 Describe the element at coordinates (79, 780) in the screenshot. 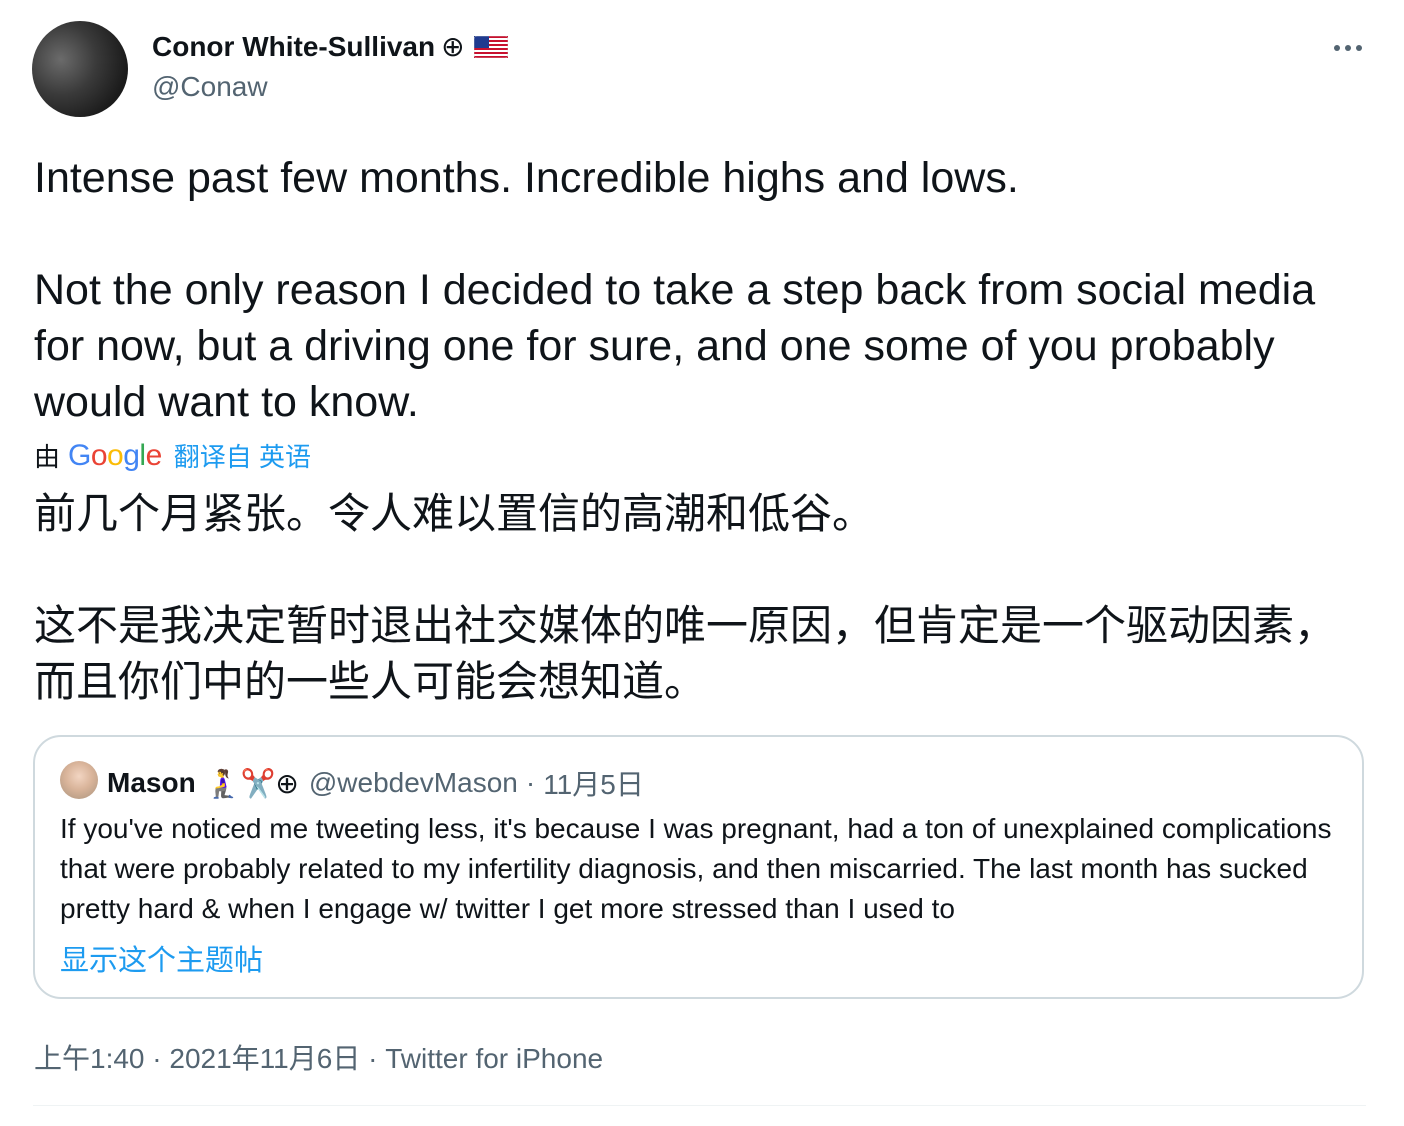

I see `quoted-author-avatar` at that location.